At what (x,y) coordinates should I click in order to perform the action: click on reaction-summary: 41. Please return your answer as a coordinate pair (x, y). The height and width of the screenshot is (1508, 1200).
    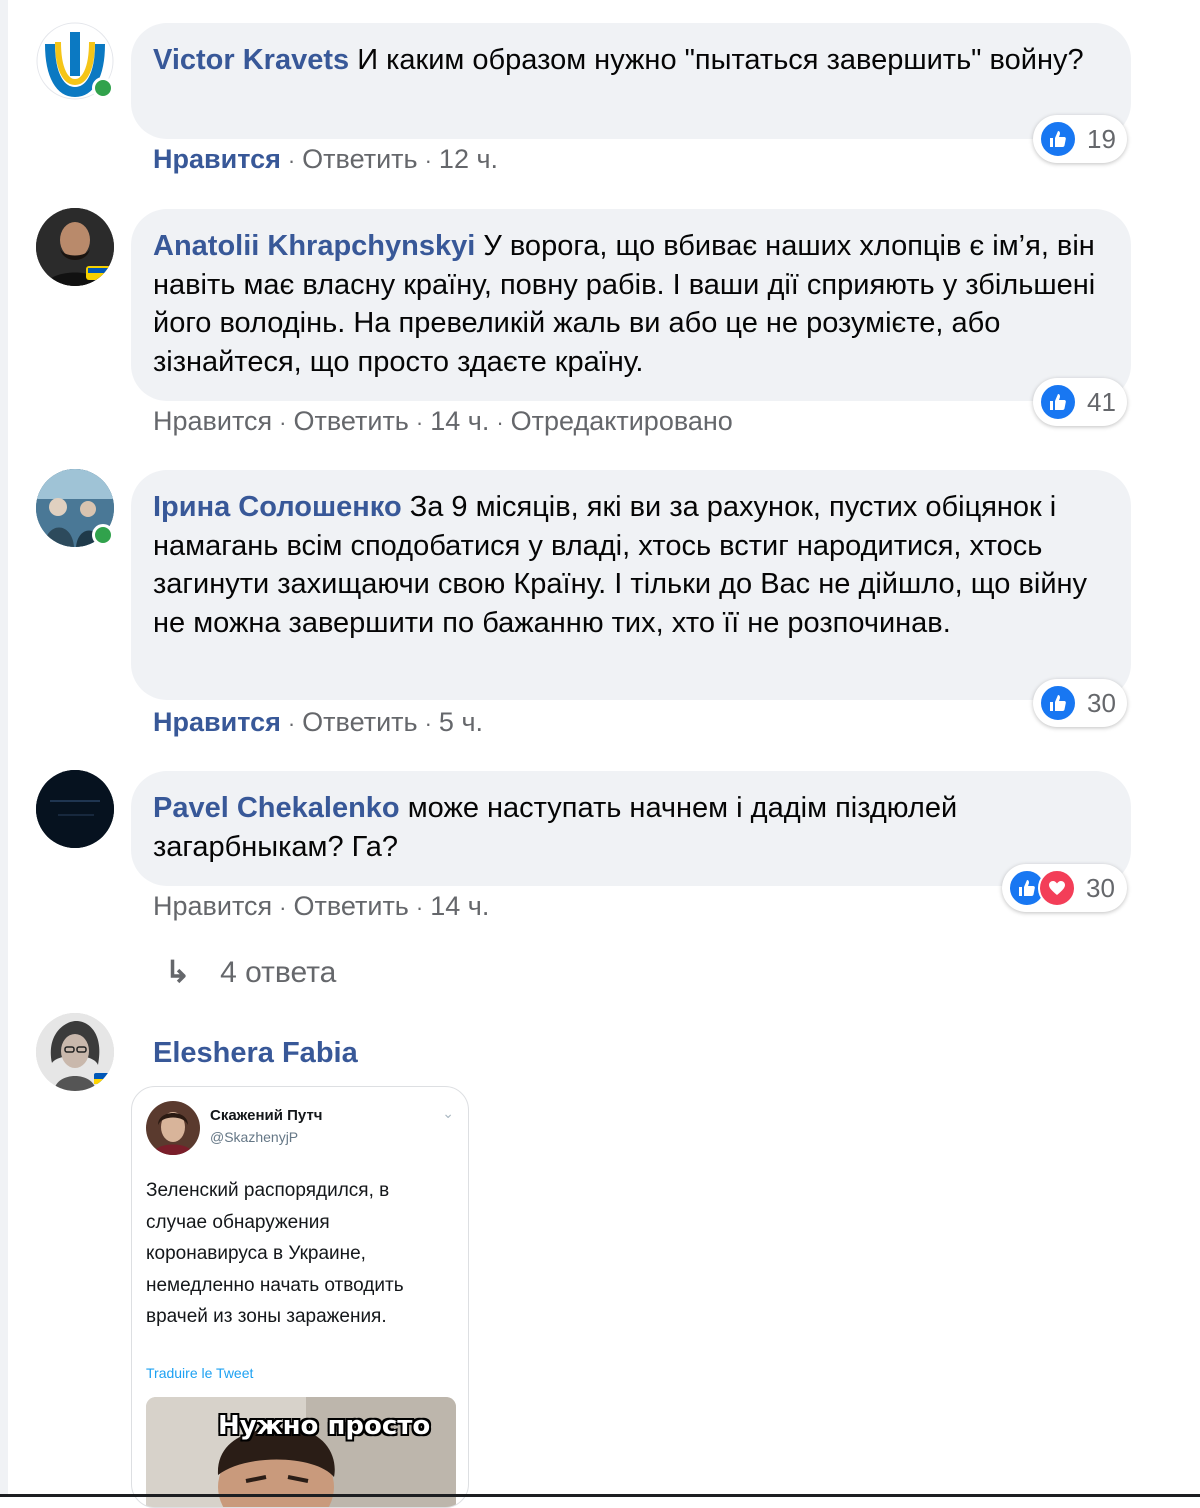
    Looking at the image, I should click on (1080, 402).